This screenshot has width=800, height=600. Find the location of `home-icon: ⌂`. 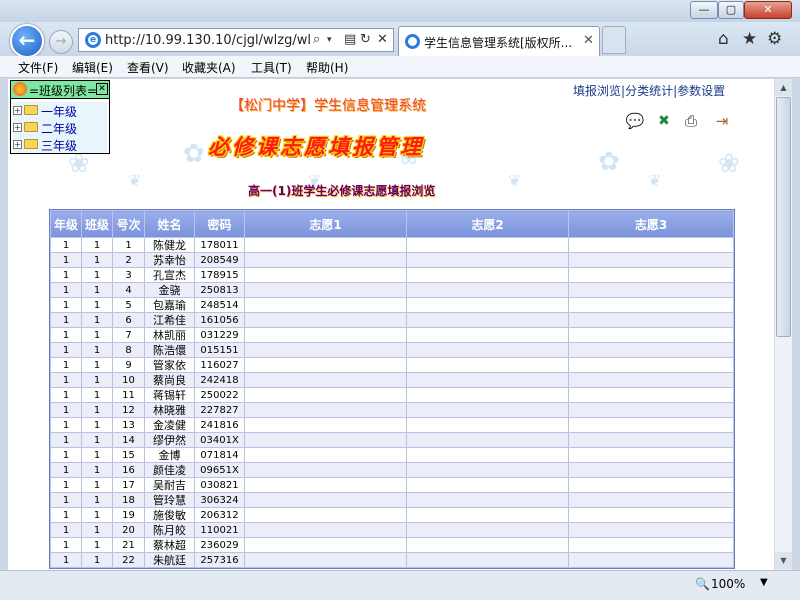

home-icon: ⌂ is located at coordinates (723, 39).